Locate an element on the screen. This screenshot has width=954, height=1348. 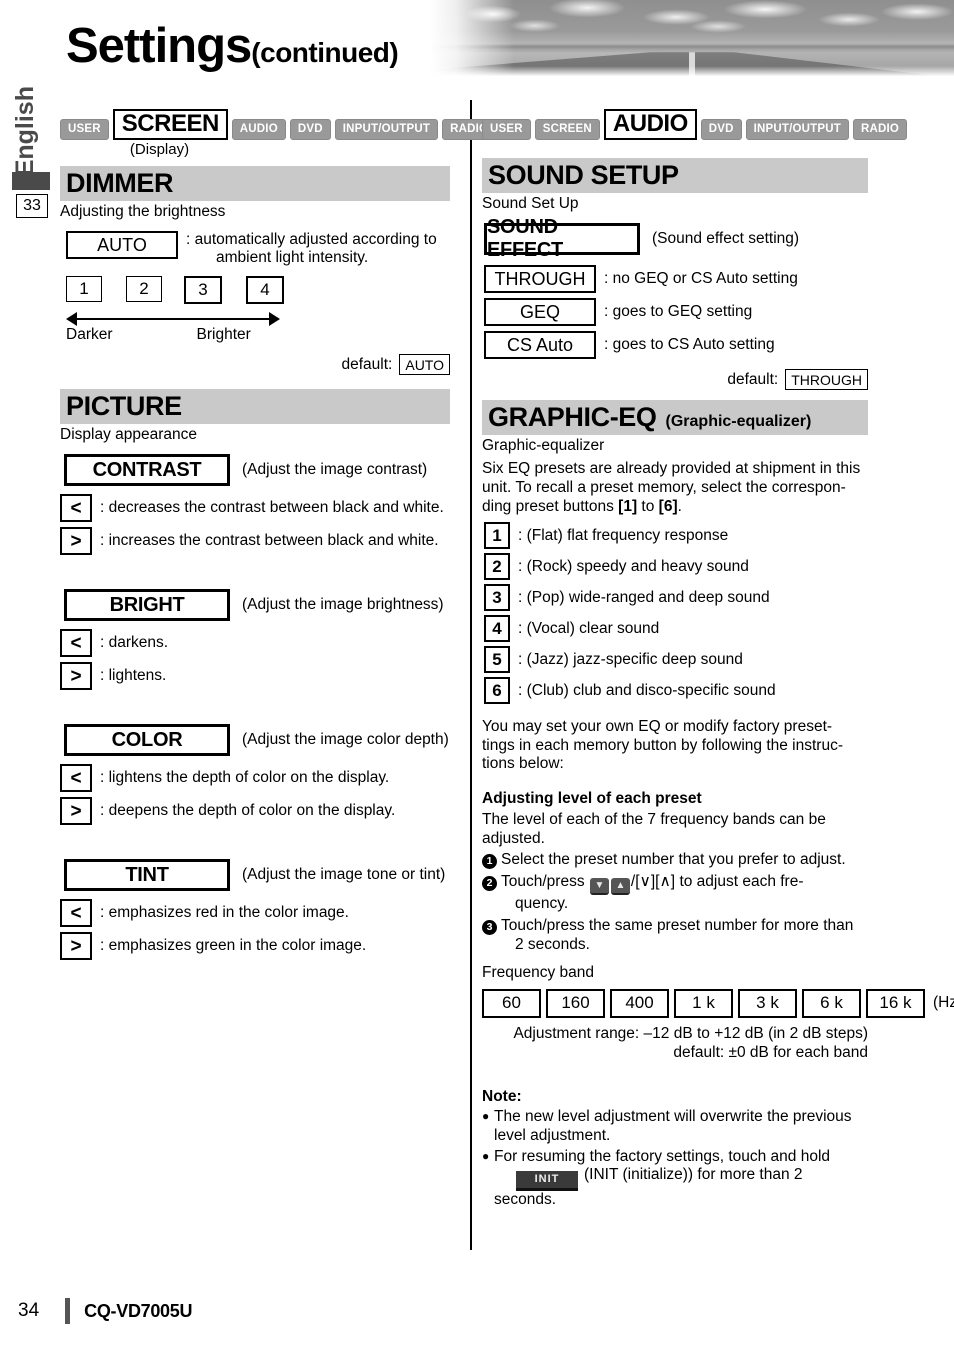
step-number-icon: 3 is located at coordinates (489, 927).